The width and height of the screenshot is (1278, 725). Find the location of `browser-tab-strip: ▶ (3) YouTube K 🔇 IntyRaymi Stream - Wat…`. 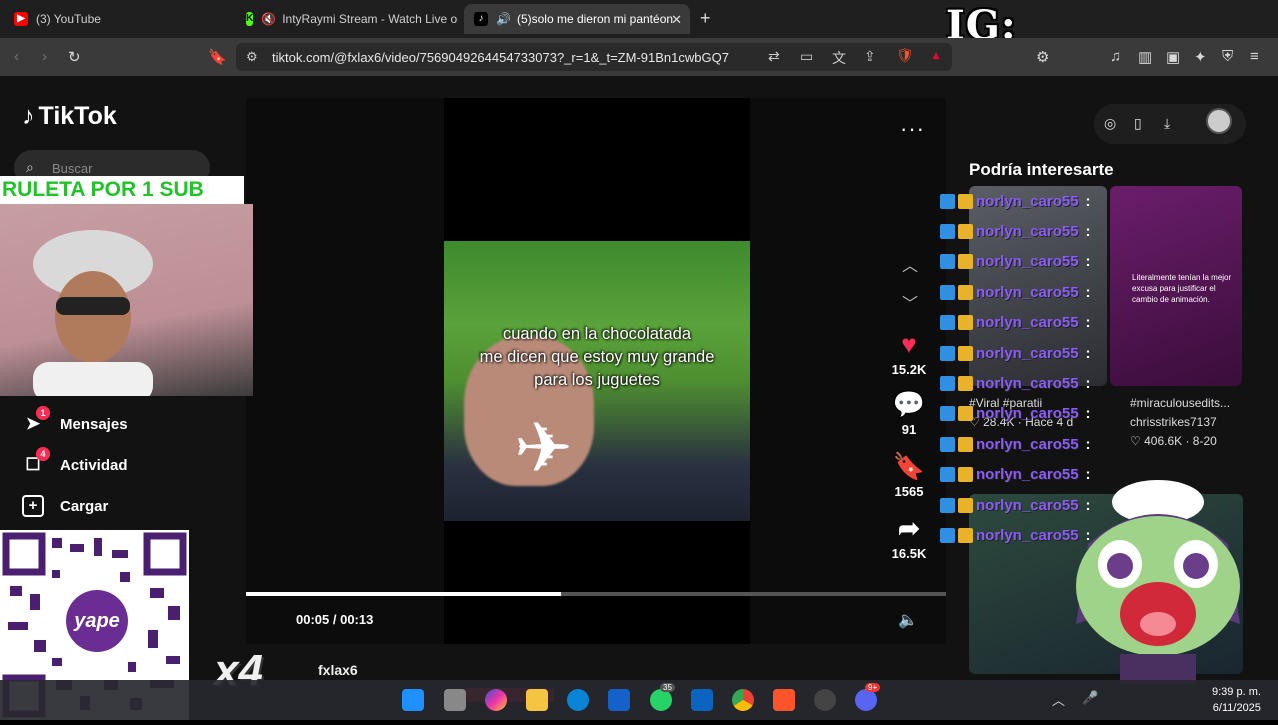

browser-tab-strip: ▶ (3) YouTube K 🔇 IntyRaymi Stream - Wat… is located at coordinates (639, 48).